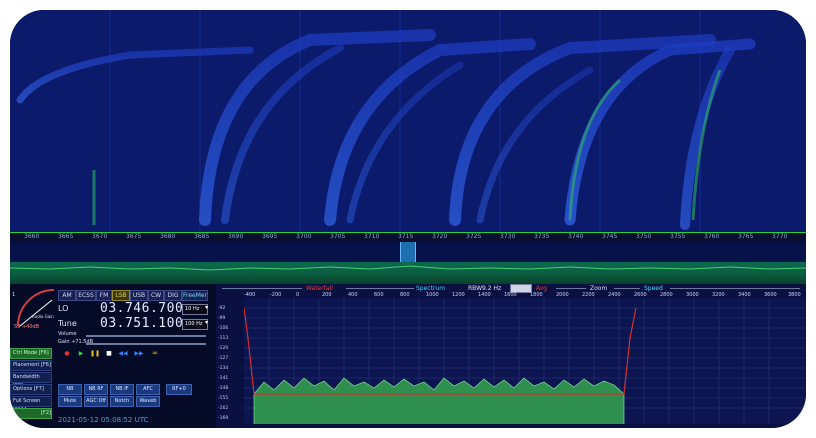  I want to click on full-screen-button: Full Screen [F11], so click(31, 404).